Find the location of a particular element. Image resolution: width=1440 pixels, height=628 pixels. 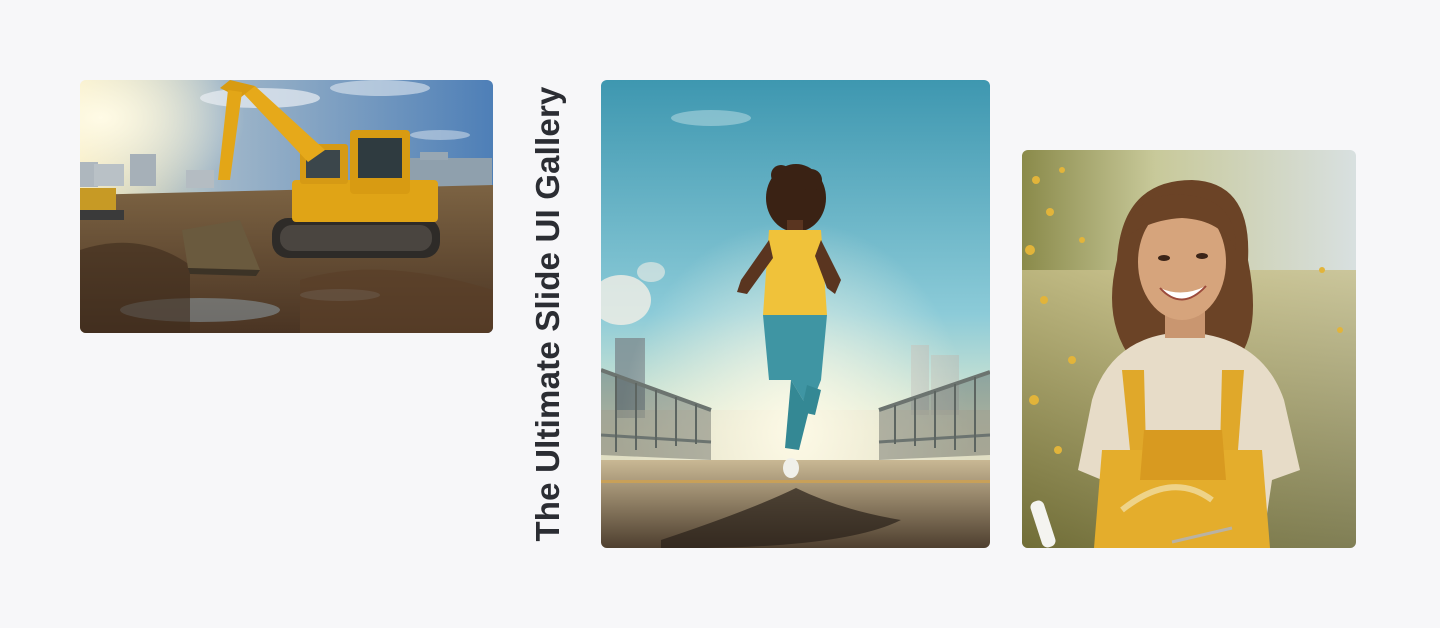

excavator-photo is located at coordinates (286, 206).